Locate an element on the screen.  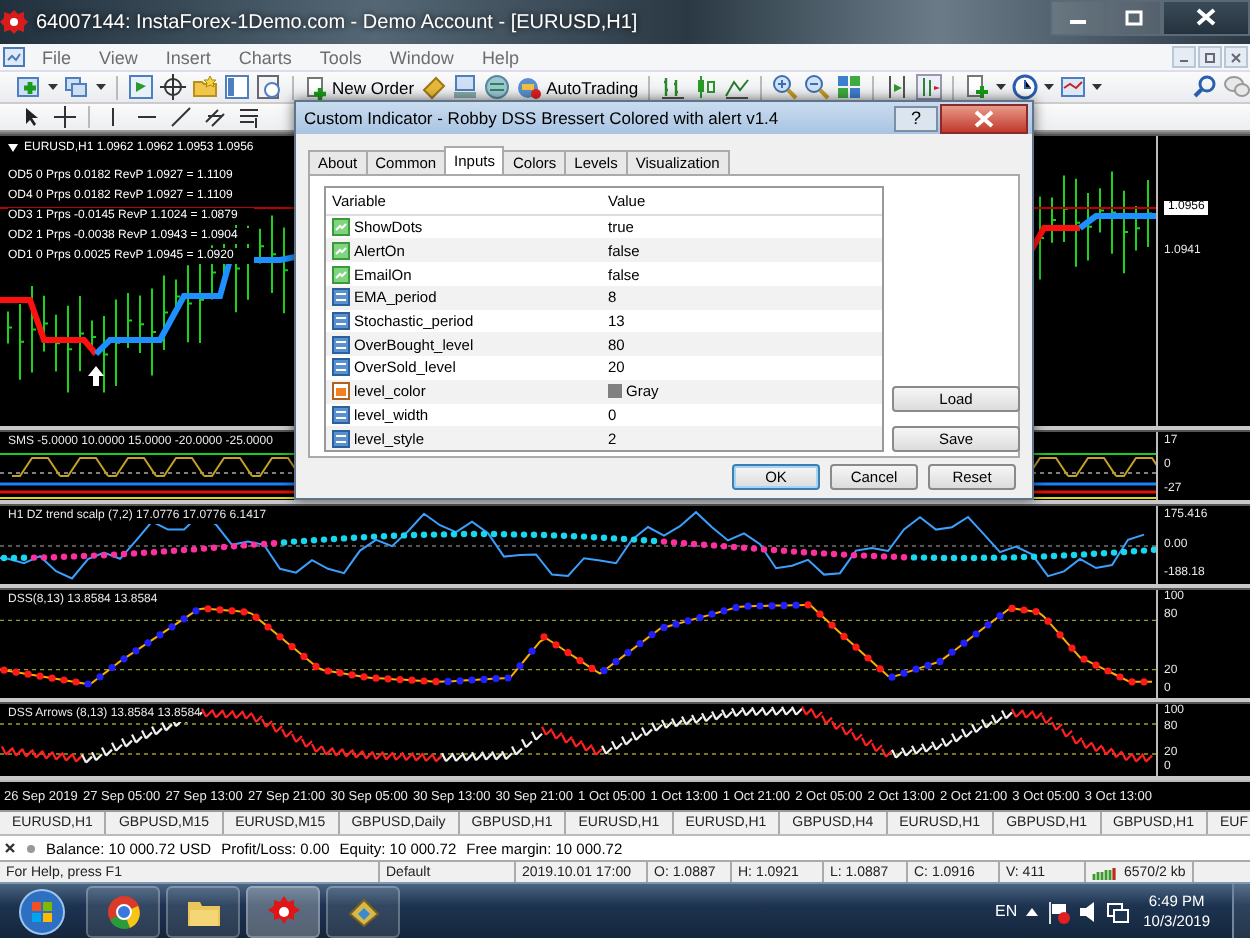
cursor-icon is located at coordinates (31, 117).